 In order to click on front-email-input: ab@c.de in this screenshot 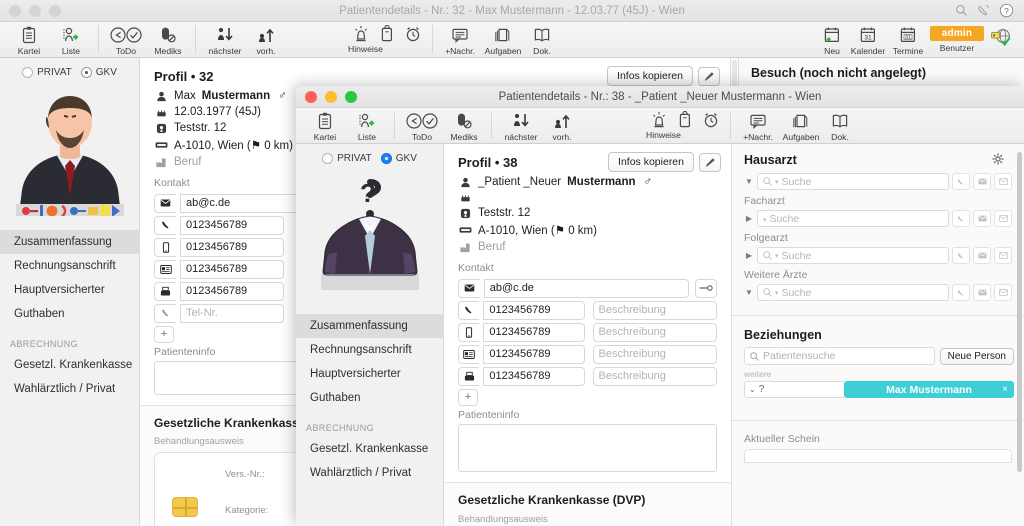, I will do `click(586, 288)`.